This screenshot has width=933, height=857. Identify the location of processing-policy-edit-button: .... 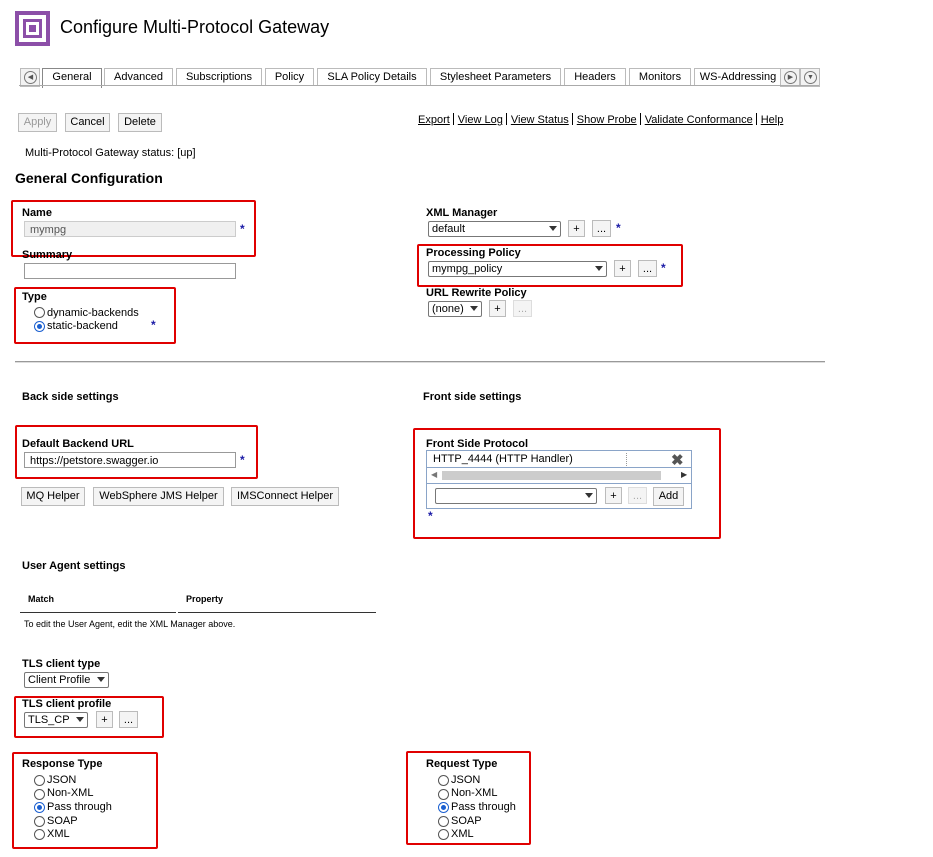
(647, 268).